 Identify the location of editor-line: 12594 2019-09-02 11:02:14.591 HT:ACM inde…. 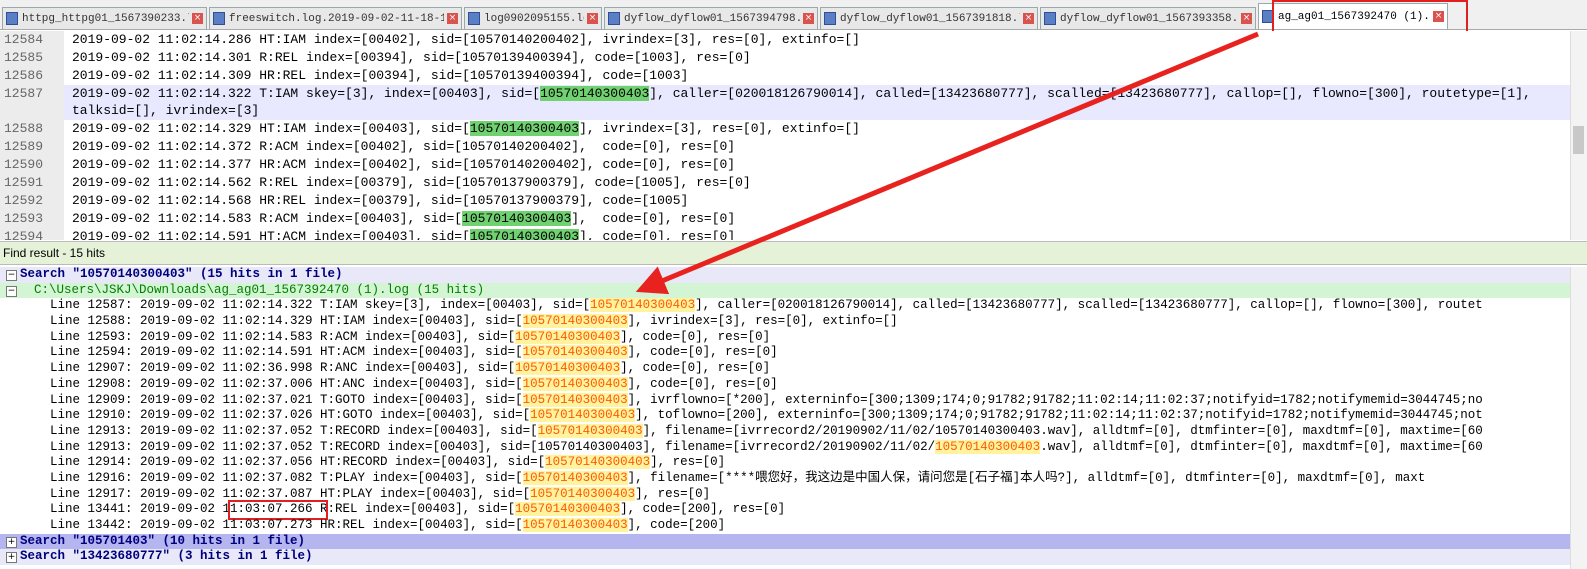
(793, 234).